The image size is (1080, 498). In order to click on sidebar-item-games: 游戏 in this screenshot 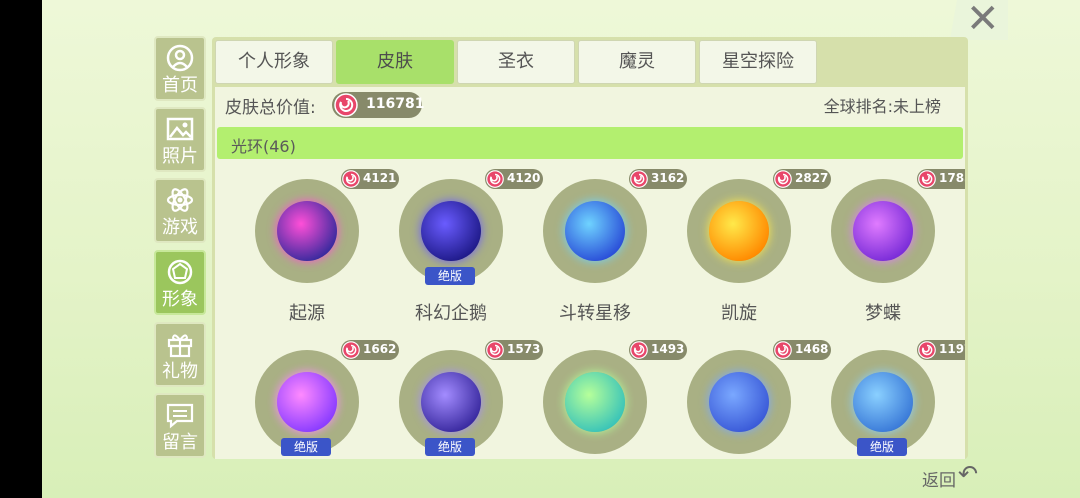, I will do `click(180, 210)`.